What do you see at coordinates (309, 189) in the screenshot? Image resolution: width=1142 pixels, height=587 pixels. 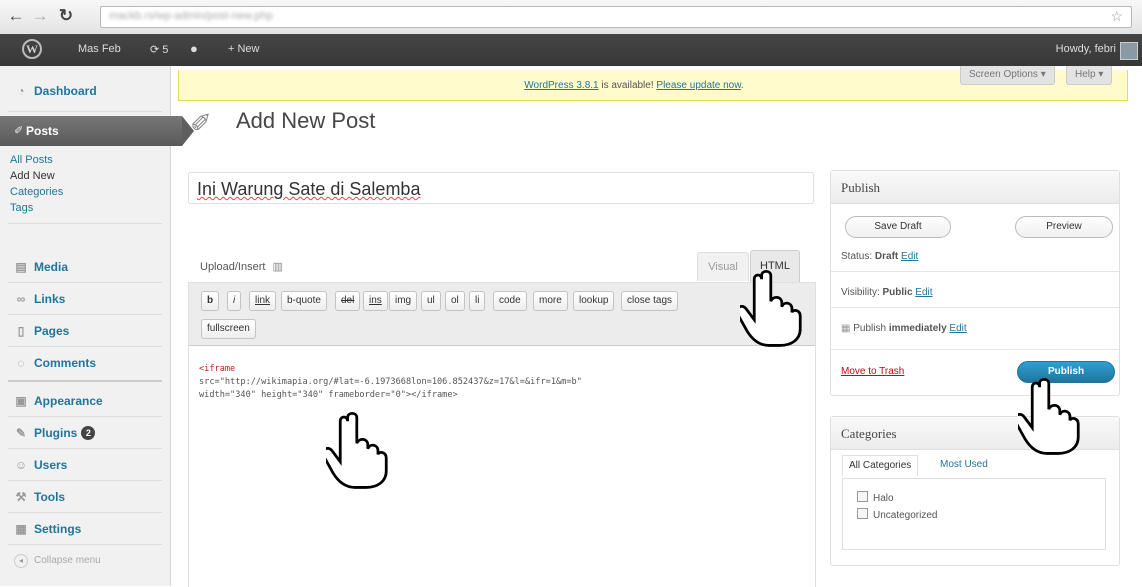 I see `post-title-value: Ini Warung Sate di Salemba` at bounding box center [309, 189].